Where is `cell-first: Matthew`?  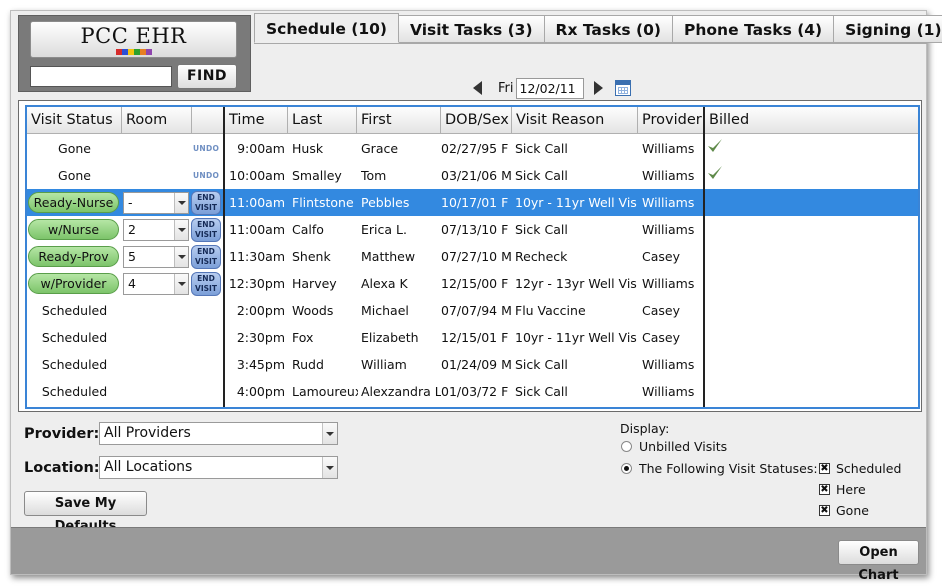
cell-first: Matthew is located at coordinates (388, 256).